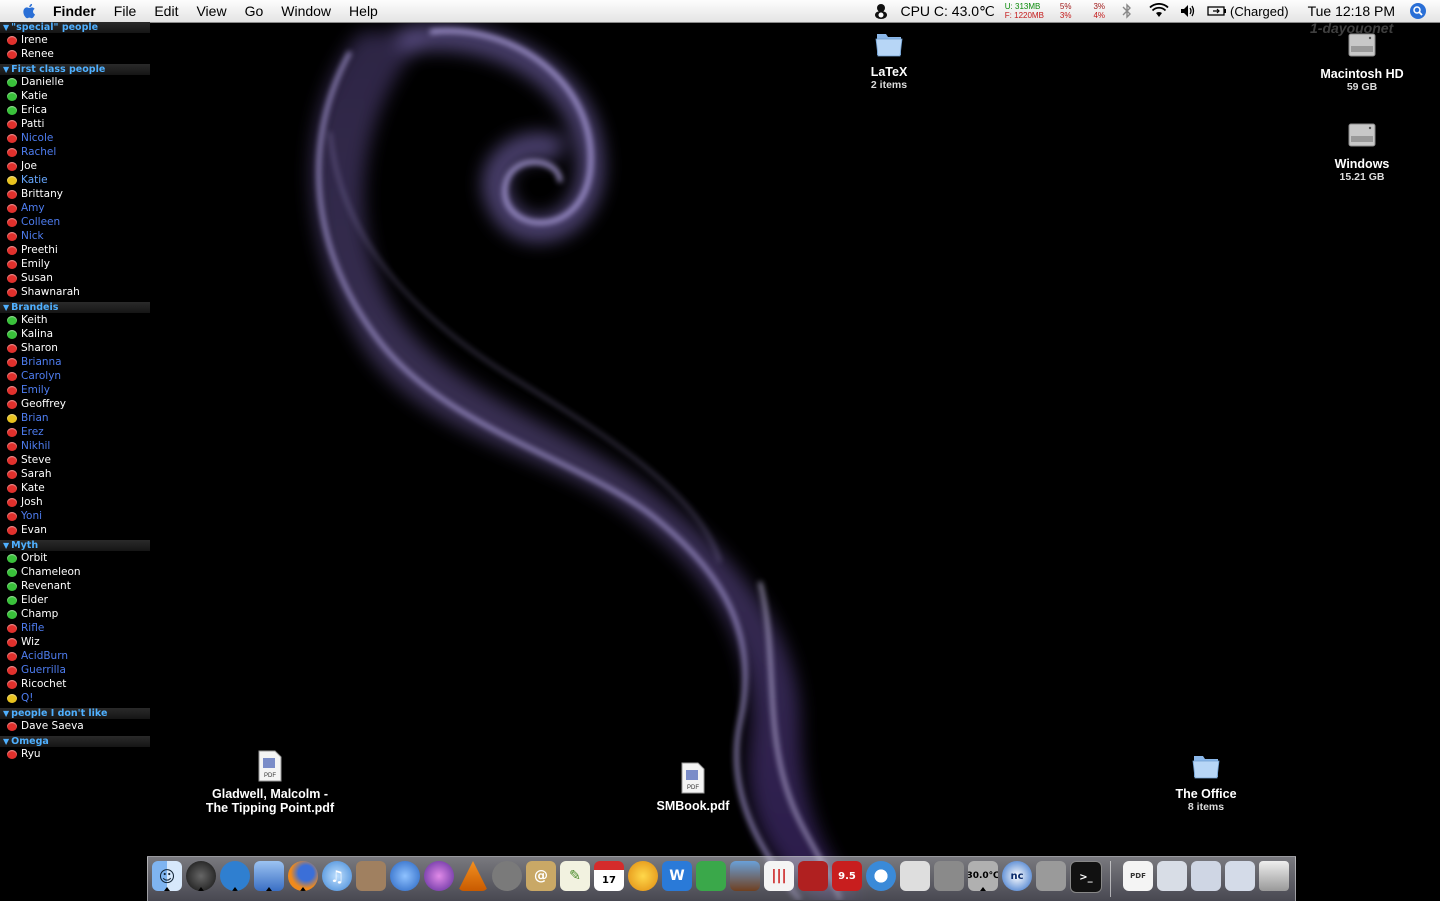  I want to click on nc-app-icon: nc, so click(1017, 876).